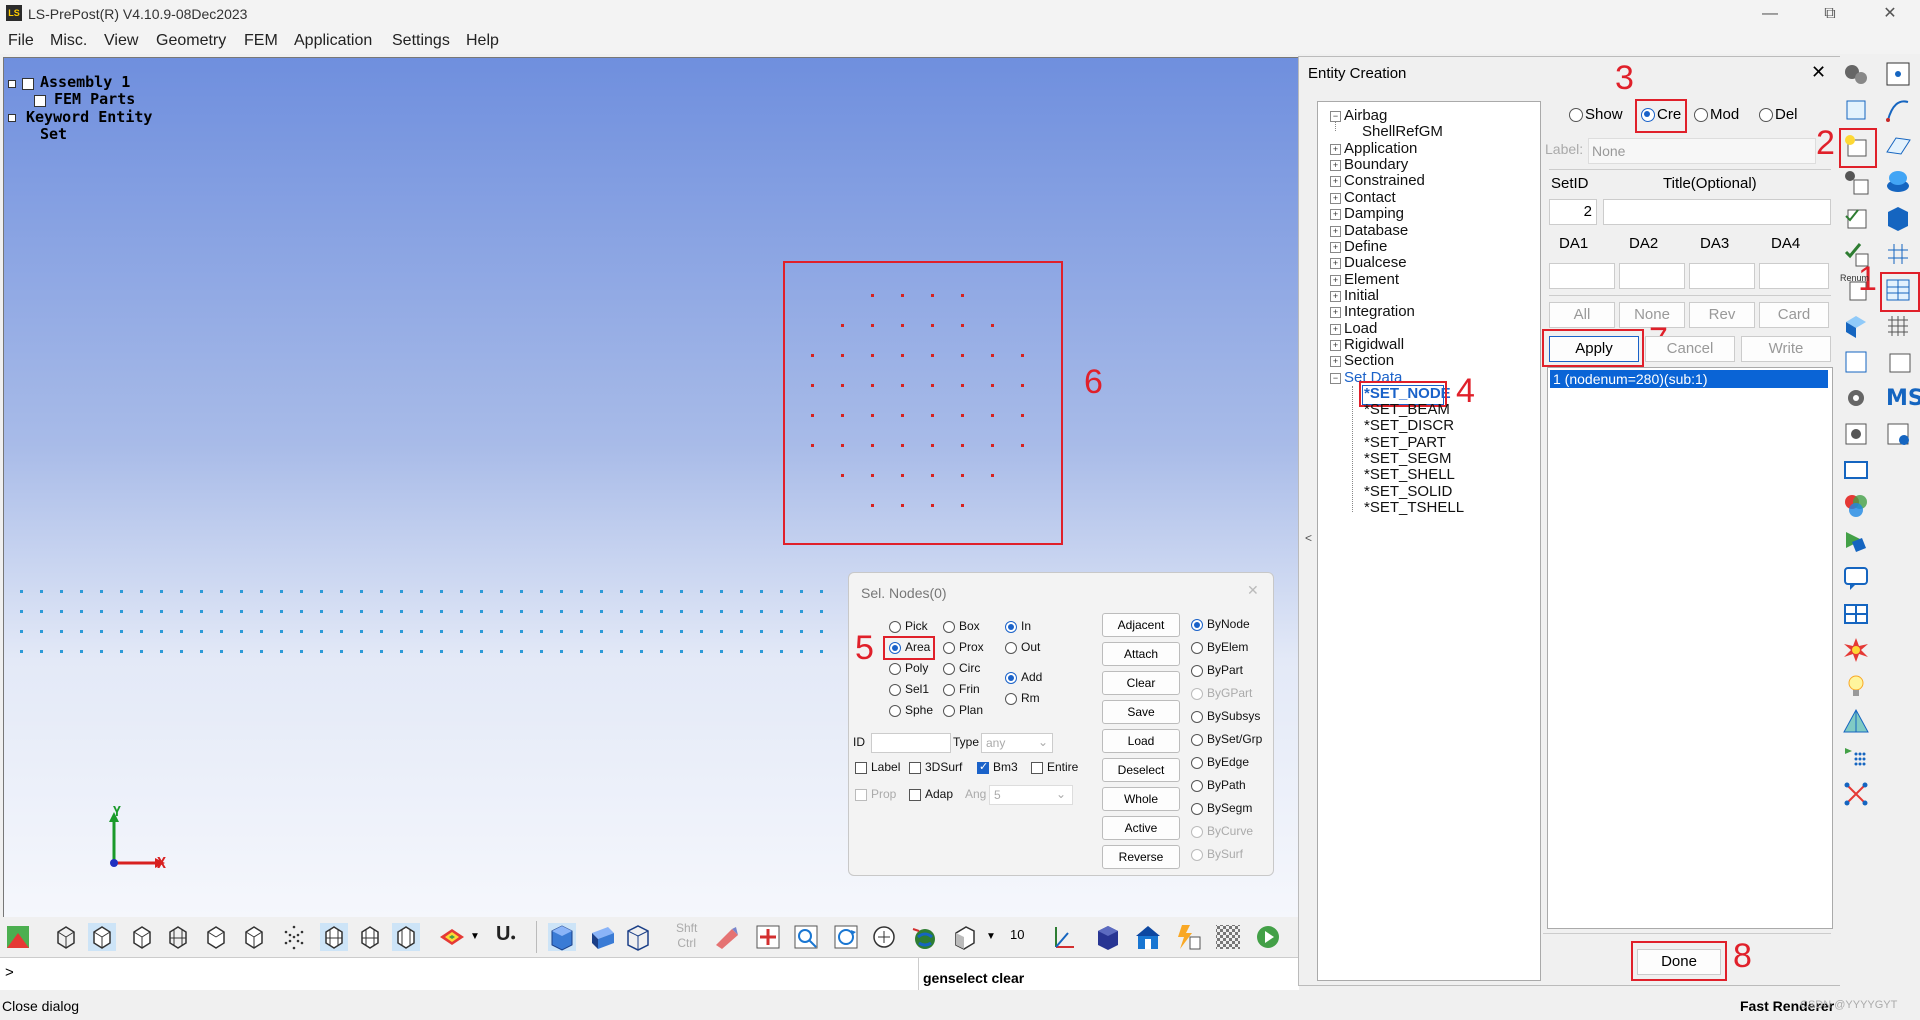  What do you see at coordinates (1371, 279) in the screenshot?
I see `tree-element: Element` at bounding box center [1371, 279].